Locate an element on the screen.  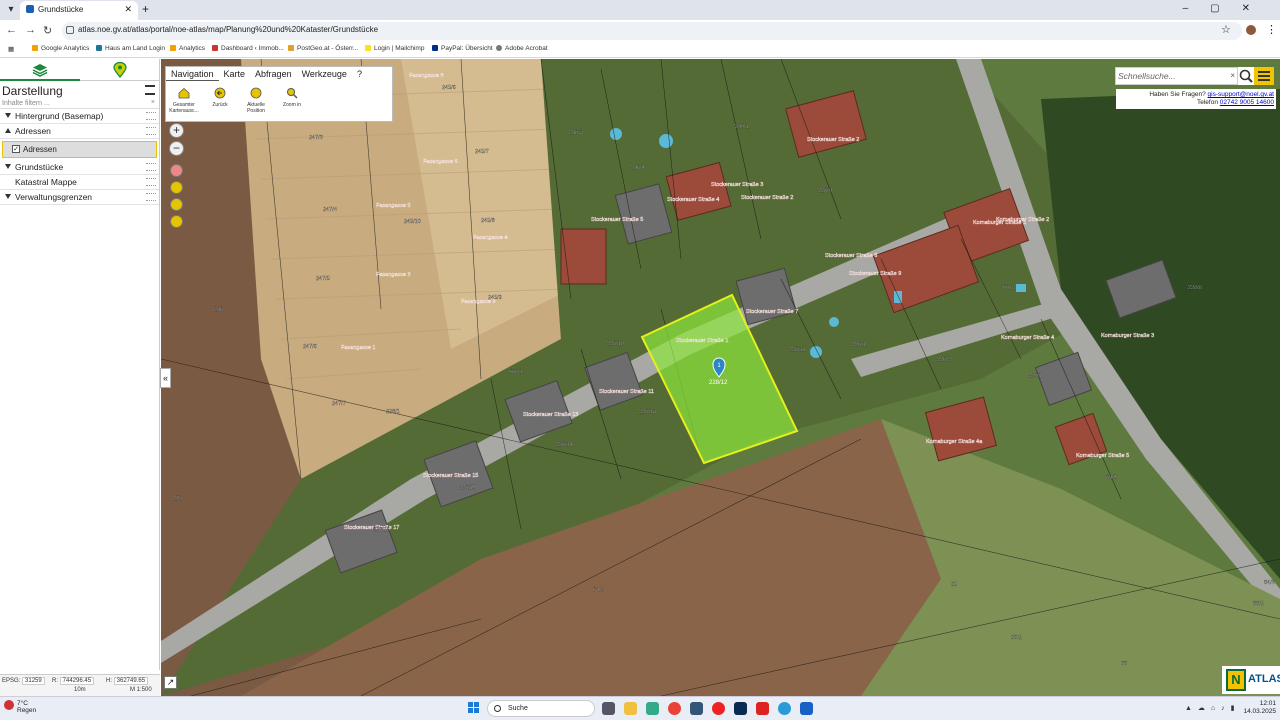
back-icon is located at coordinates (176, 204).